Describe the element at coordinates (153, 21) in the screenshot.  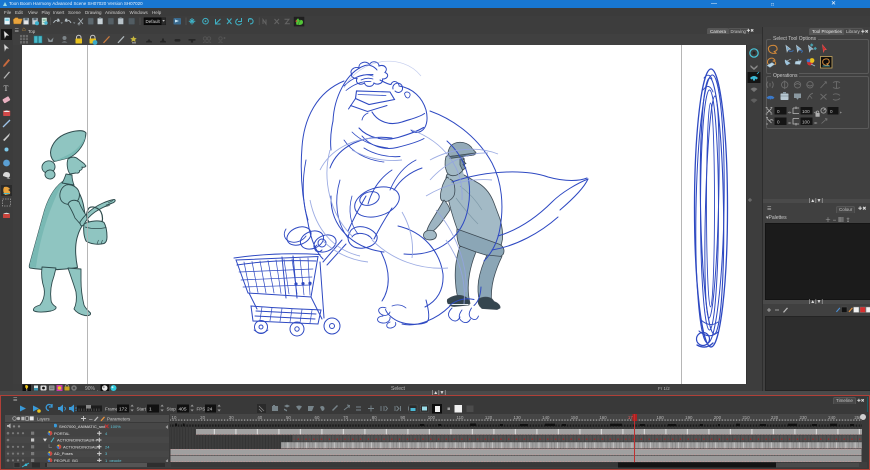
I see `svg-text: Default` at that location.